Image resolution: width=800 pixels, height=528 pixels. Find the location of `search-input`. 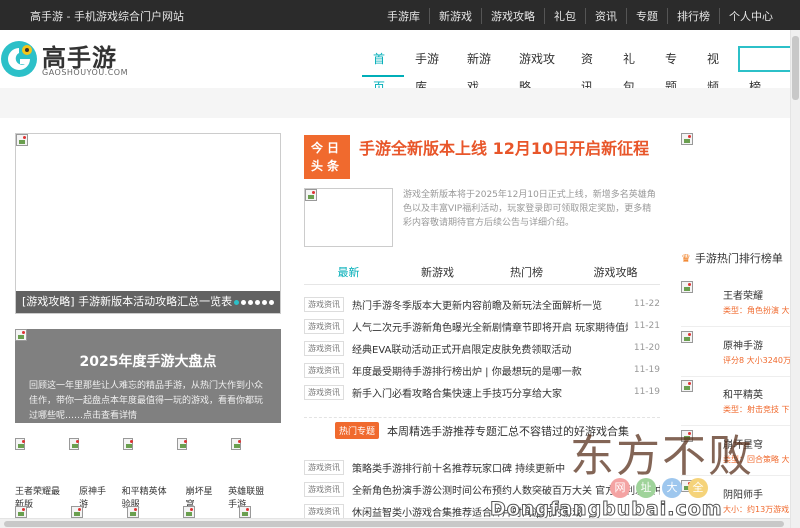

search-input is located at coordinates (766, 59).